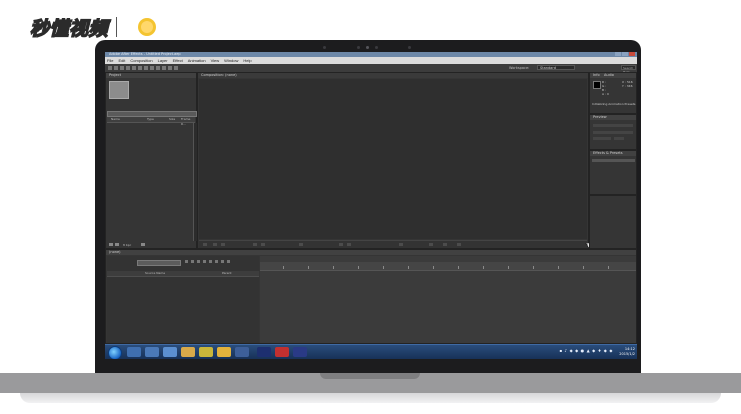 The width and height of the screenshot is (741, 414). I want to click on pen-tool-icon, so click(152, 68).